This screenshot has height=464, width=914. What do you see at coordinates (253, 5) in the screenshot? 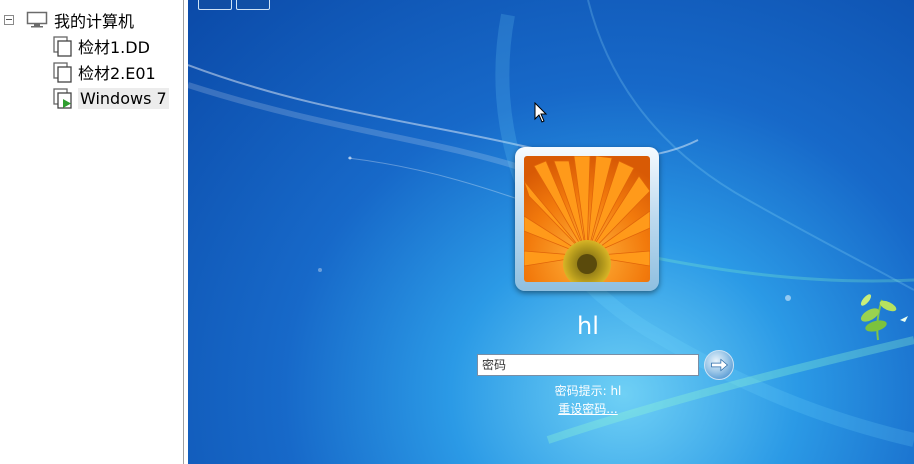
I see `toolbar-button` at bounding box center [253, 5].